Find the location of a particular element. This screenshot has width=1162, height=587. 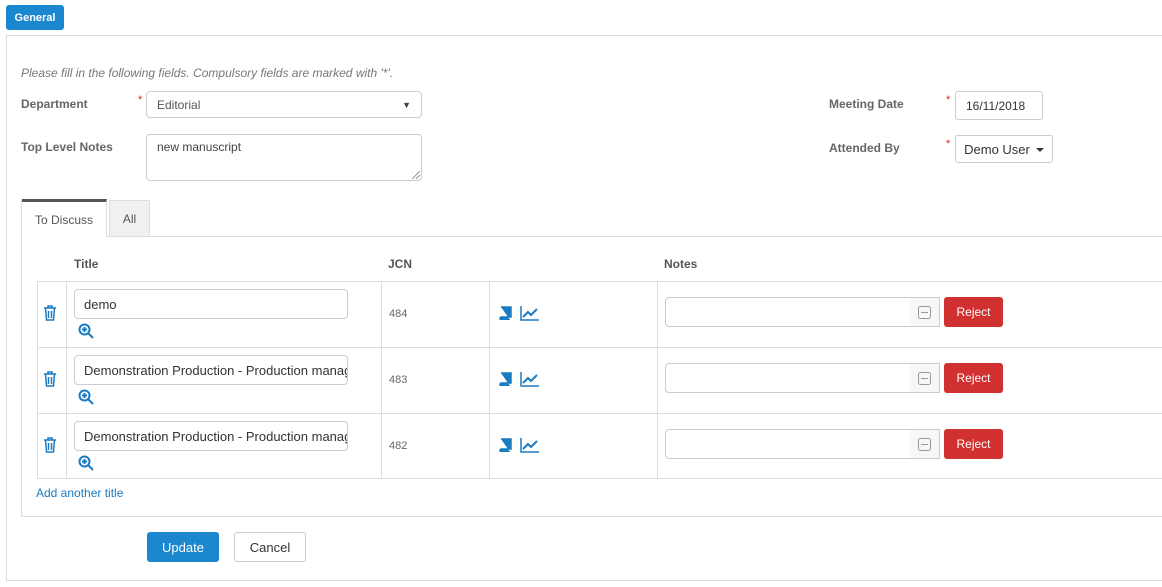

table-row: demo 484 Reject is located at coordinates (599, 314).